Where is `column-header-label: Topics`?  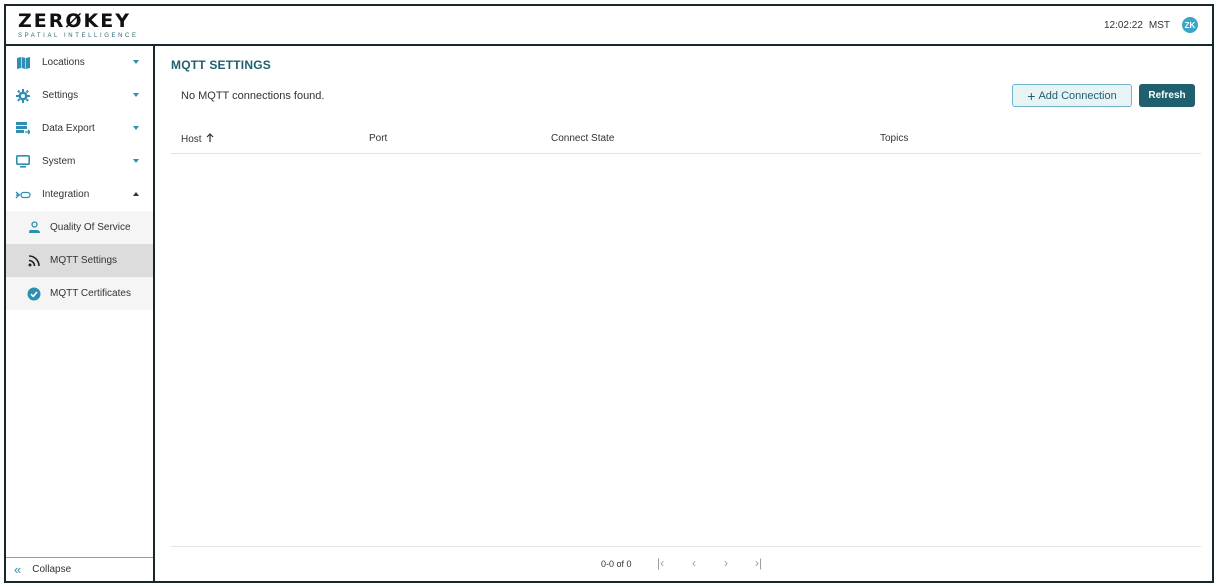
column-header-label: Topics is located at coordinates (894, 138).